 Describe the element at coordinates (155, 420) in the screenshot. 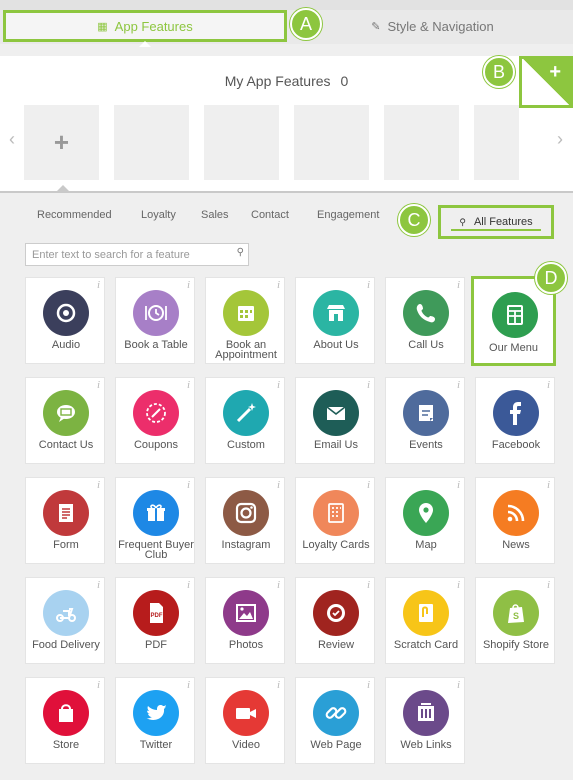

I see `feature-card-coupons: i Coupons` at that location.